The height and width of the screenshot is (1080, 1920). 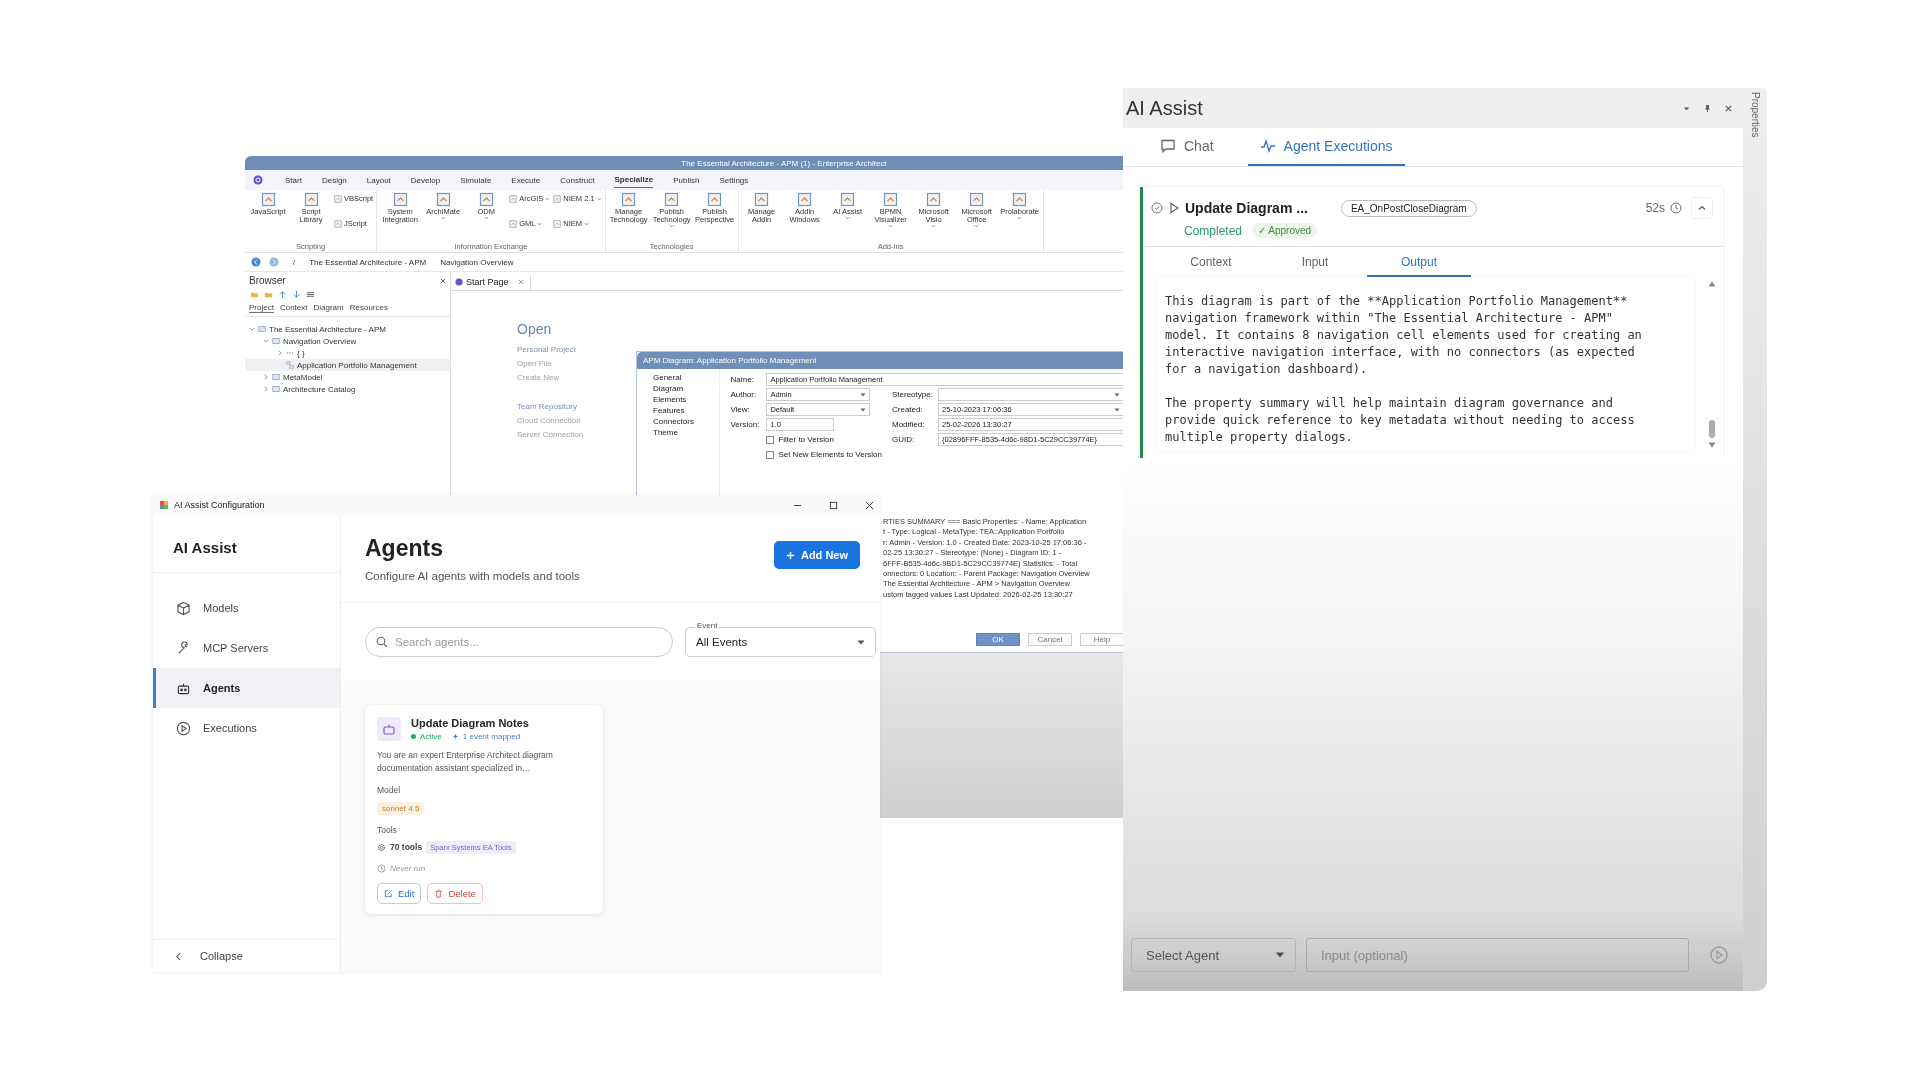 What do you see at coordinates (347, 353) in the screenshot?
I see `tree-item: { }` at bounding box center [347, 353].